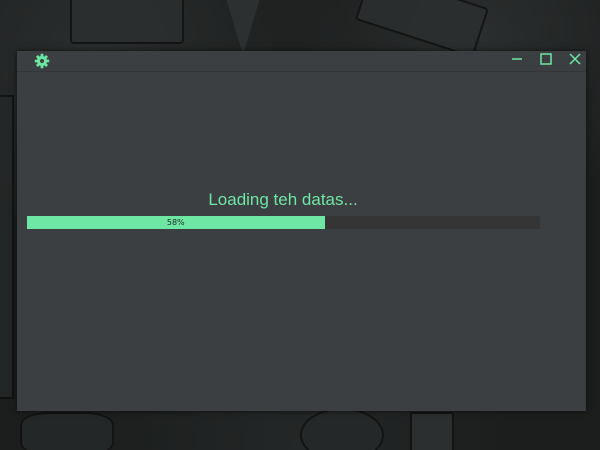 The image size is (600, 450). Describe the element at coordinates (283, 222) in the screenshot. I see `progress-bar: 58%` at that location.